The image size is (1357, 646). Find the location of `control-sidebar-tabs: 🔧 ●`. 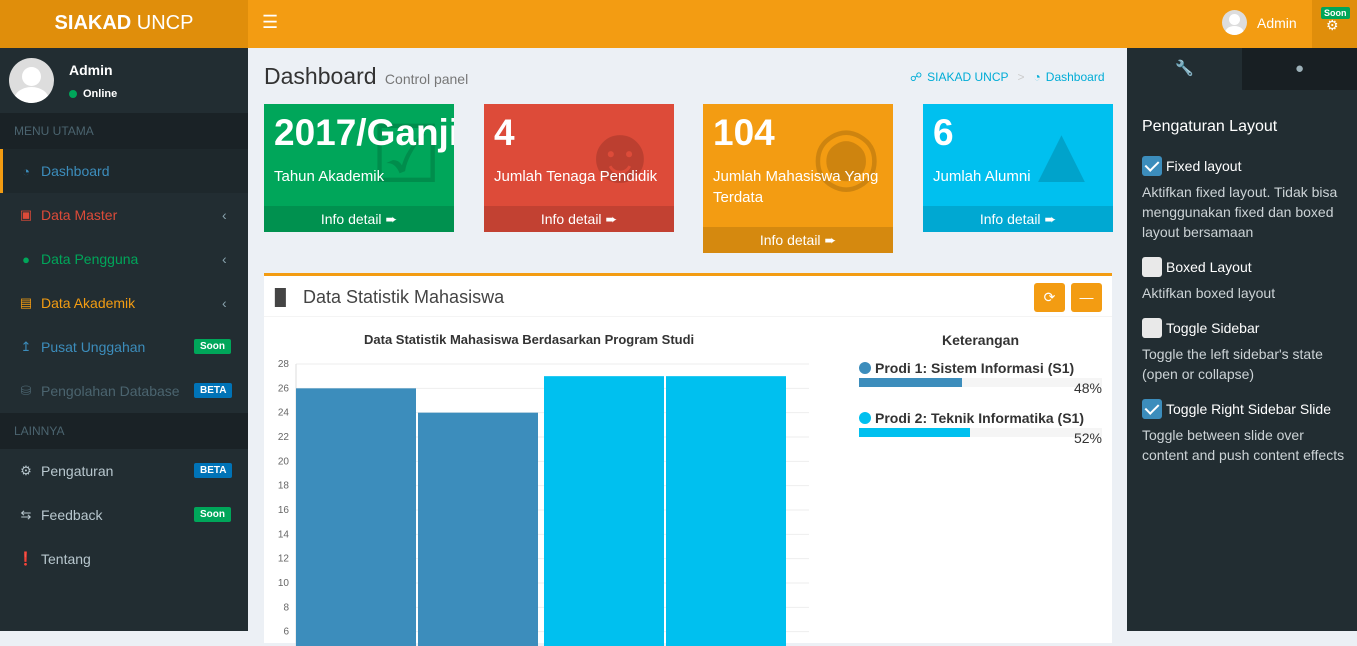

control-sidebar-tabs: 🔧 ● is located at coordinates (1242, 69).